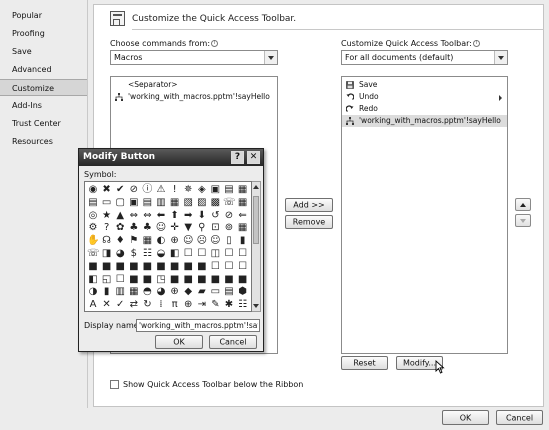 This screenshot has height=430, width=549. Describe the element at coordinates (256, 246) in the screenshot. I see `symbol-scrollbar` at that location.